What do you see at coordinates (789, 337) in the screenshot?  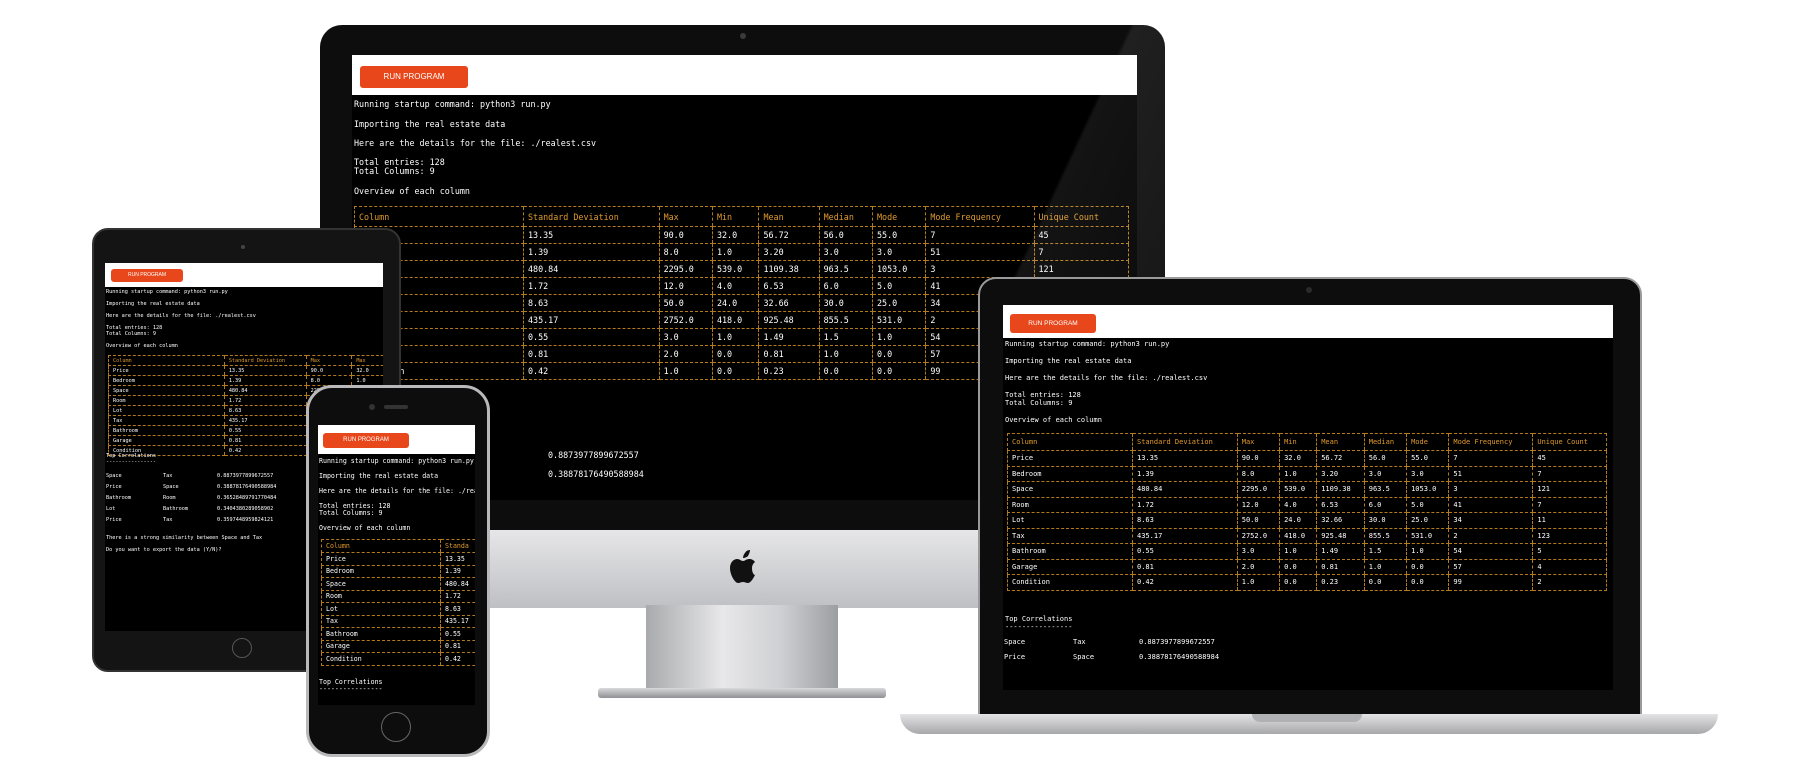 I see `value-cell: 1.49` at bounding box center [789, 337].